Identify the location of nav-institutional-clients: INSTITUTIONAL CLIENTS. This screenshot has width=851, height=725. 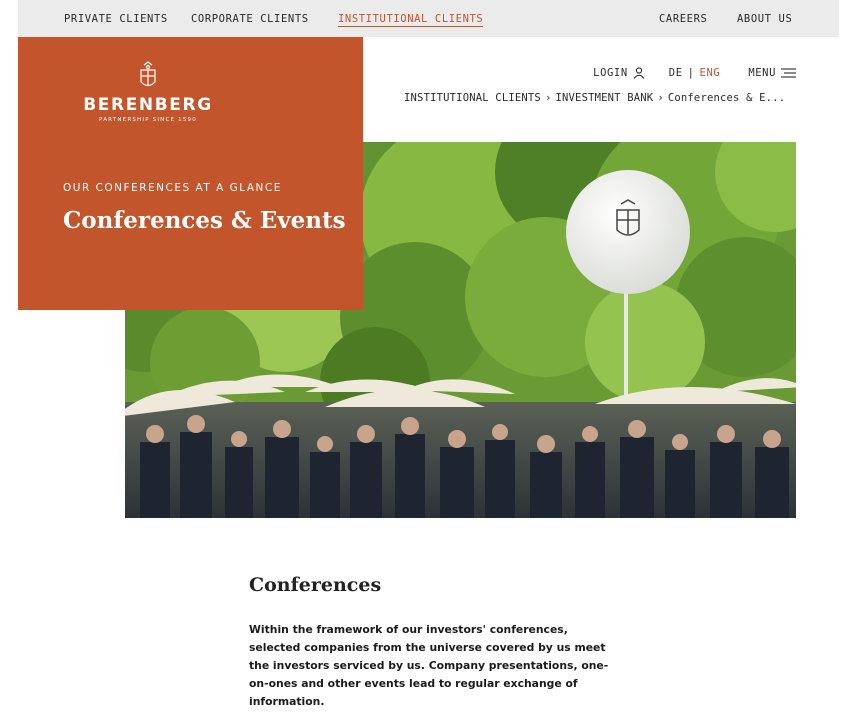
(411, 20).